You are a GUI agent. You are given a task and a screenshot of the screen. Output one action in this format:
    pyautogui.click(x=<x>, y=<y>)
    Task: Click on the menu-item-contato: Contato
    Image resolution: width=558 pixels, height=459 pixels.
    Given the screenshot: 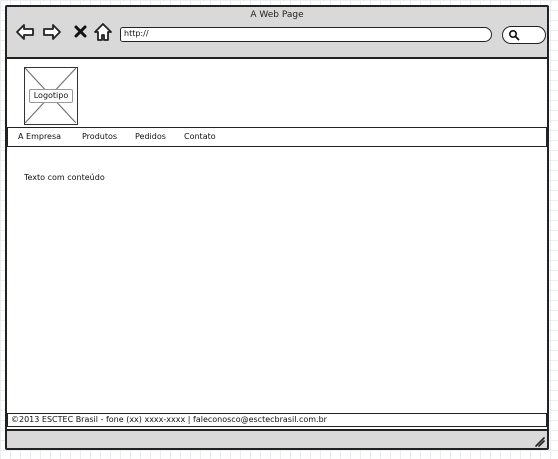 What is the action you would take?
    pyautogui.click(x=200, y=136)
    